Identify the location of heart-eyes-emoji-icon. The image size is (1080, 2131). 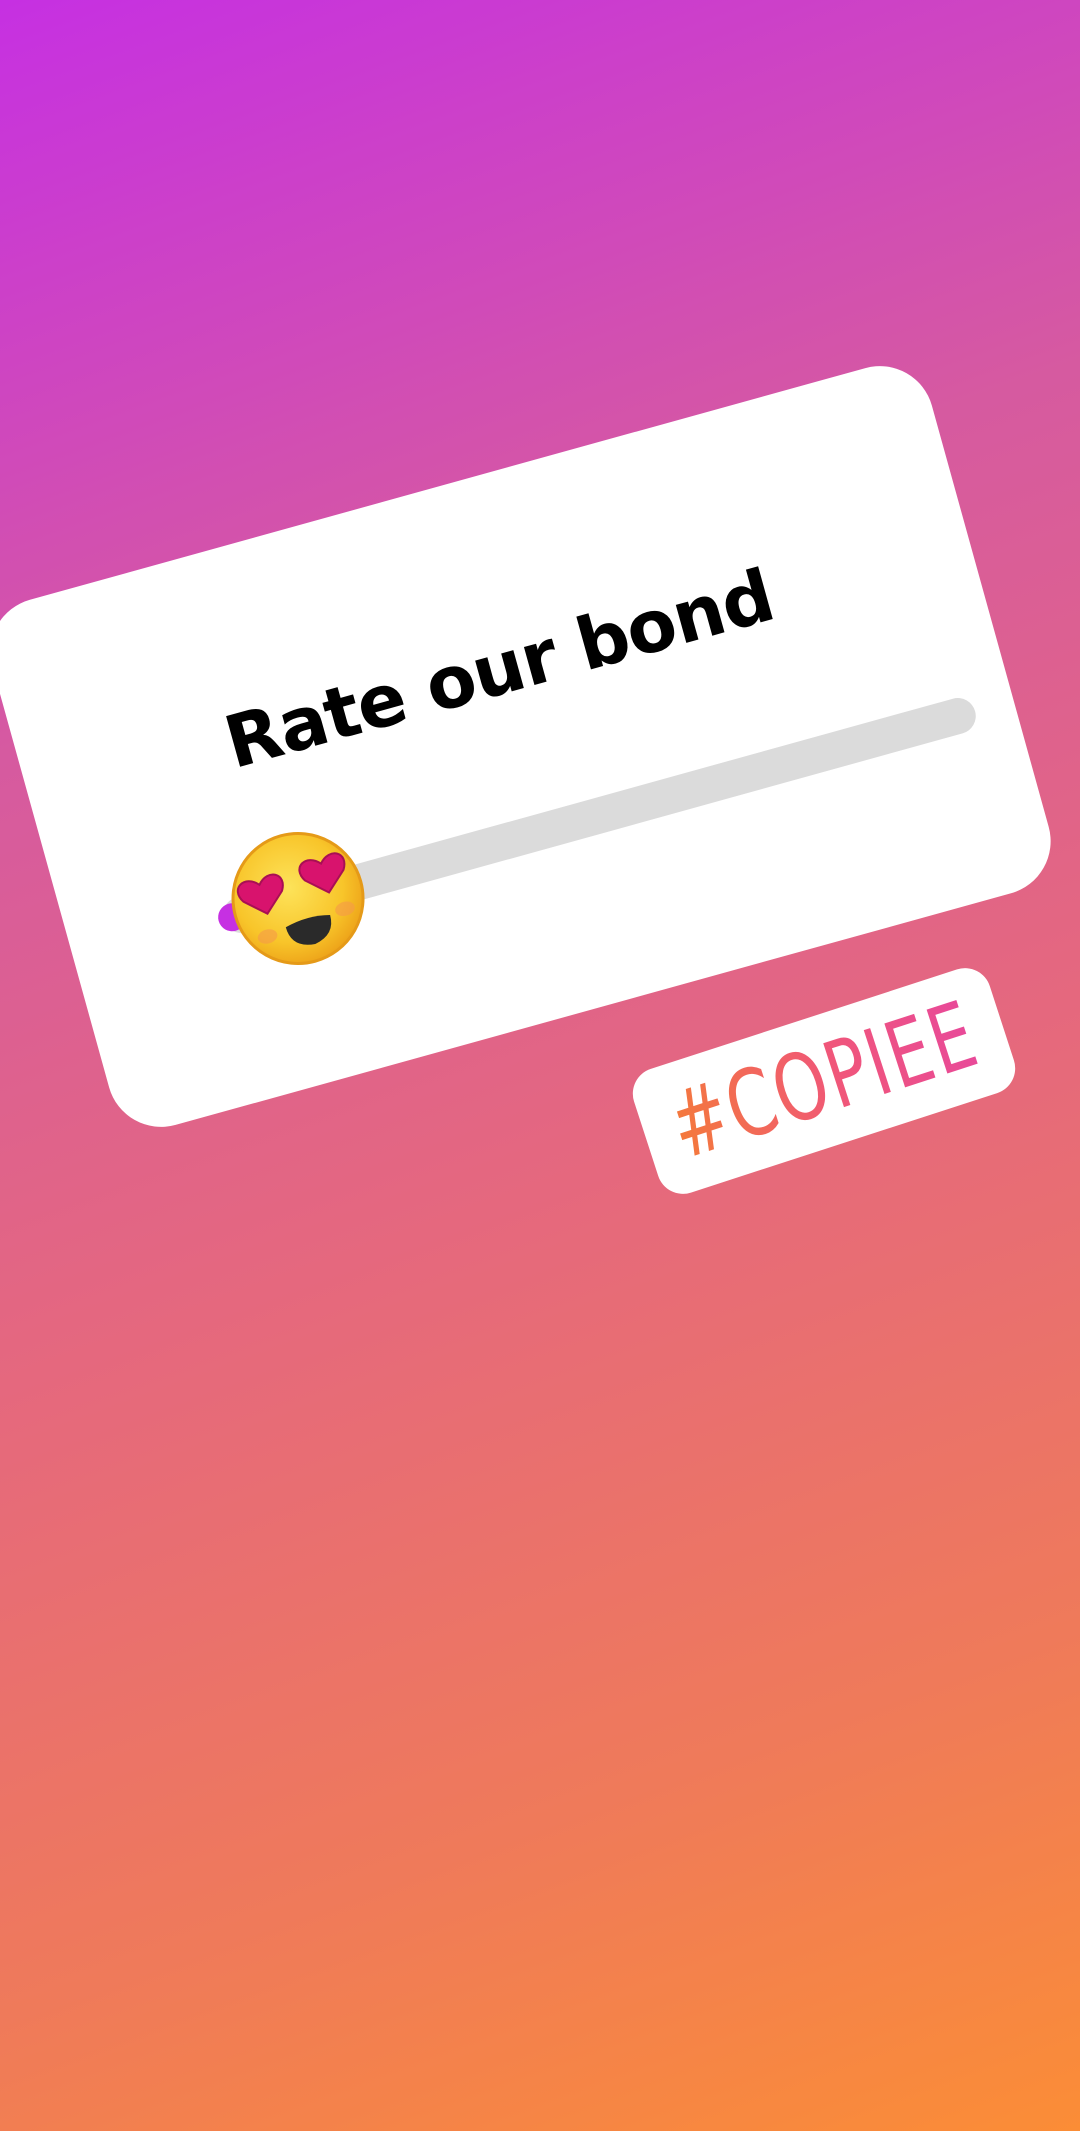
(298, 898).